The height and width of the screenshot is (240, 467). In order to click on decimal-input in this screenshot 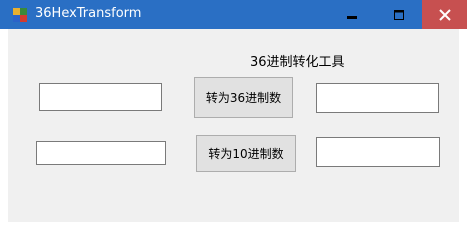, I will do `click(100, 97)`.